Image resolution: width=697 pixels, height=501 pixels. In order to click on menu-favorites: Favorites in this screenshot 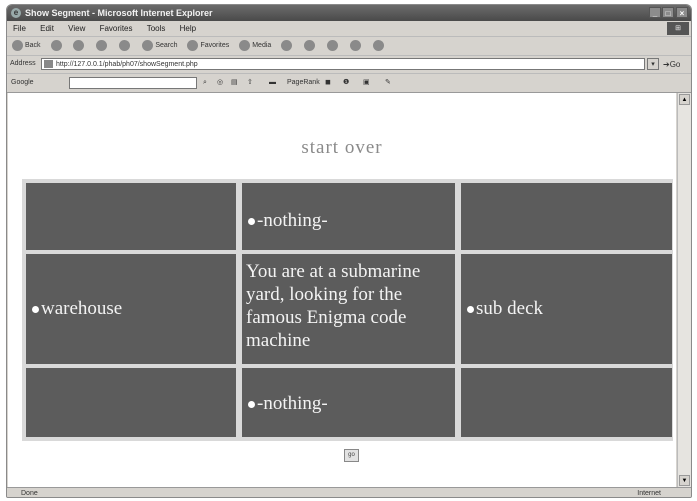, I will do `click(116, 28)`.